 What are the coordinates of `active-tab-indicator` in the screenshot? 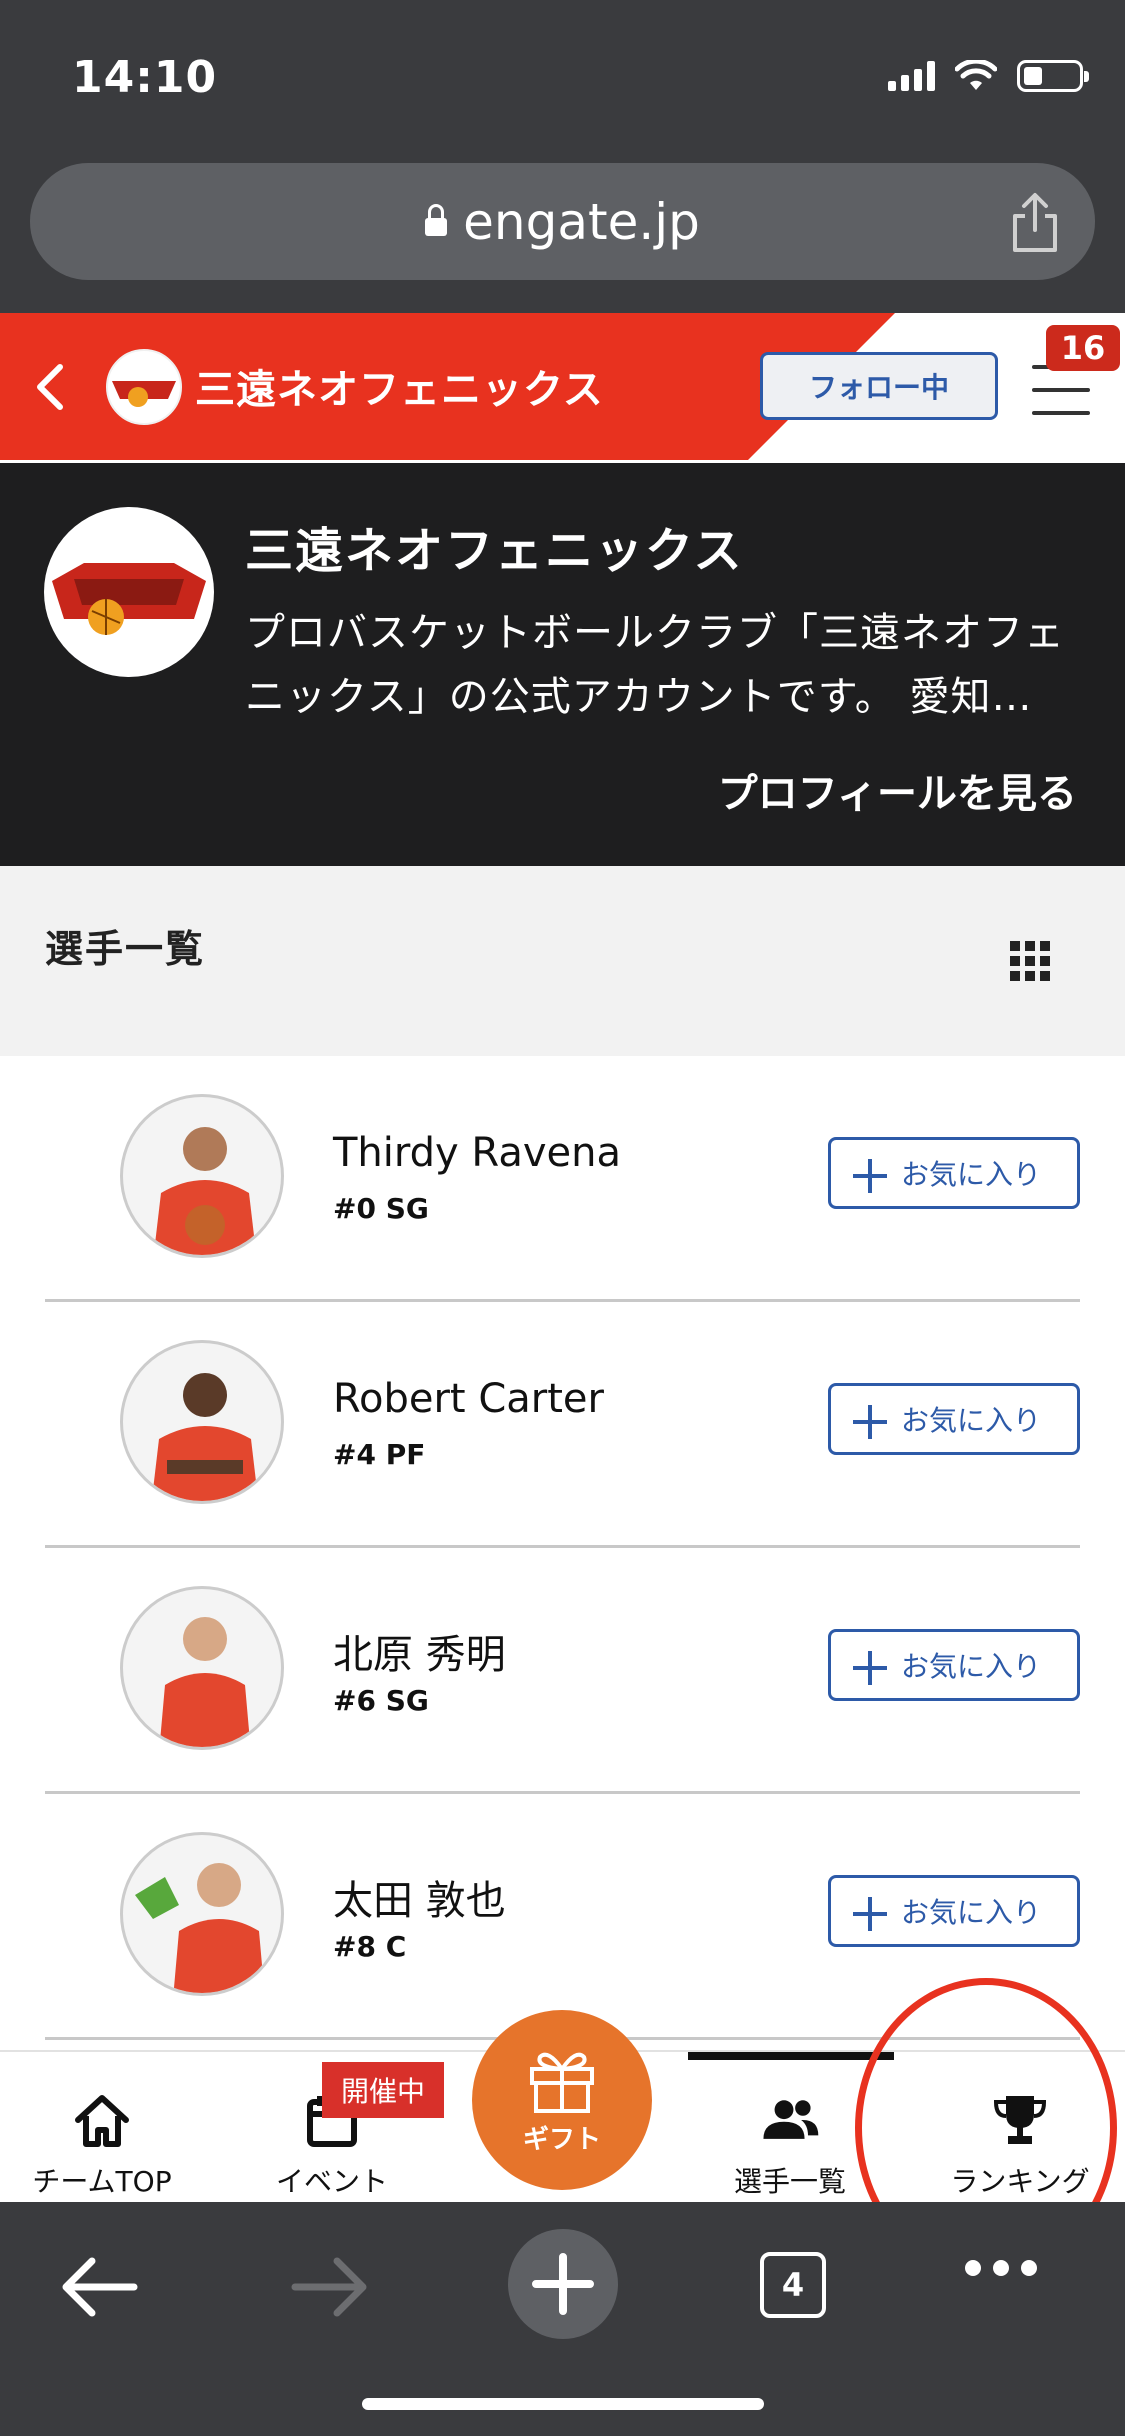 It's located at (791, 2056).